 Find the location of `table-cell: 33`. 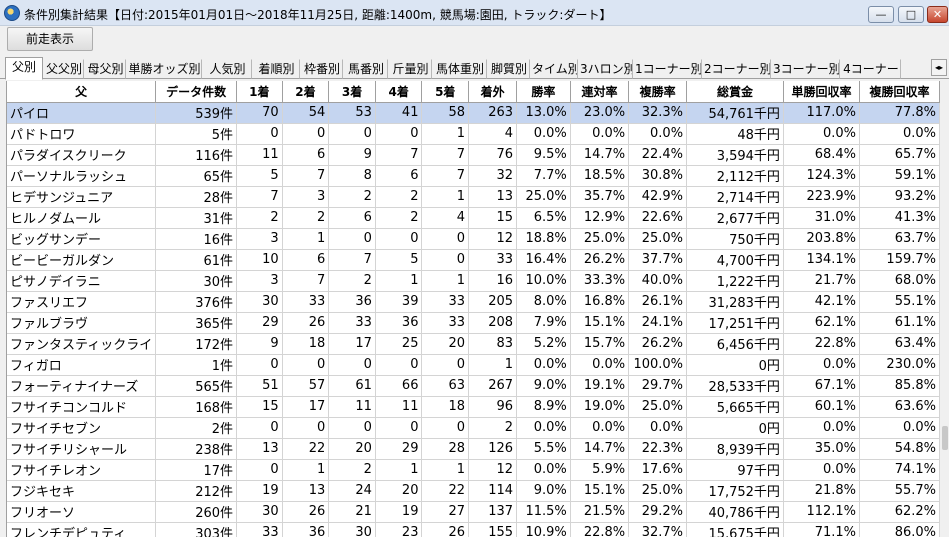

table-cell: 33 is located at coordinates (352, 323).